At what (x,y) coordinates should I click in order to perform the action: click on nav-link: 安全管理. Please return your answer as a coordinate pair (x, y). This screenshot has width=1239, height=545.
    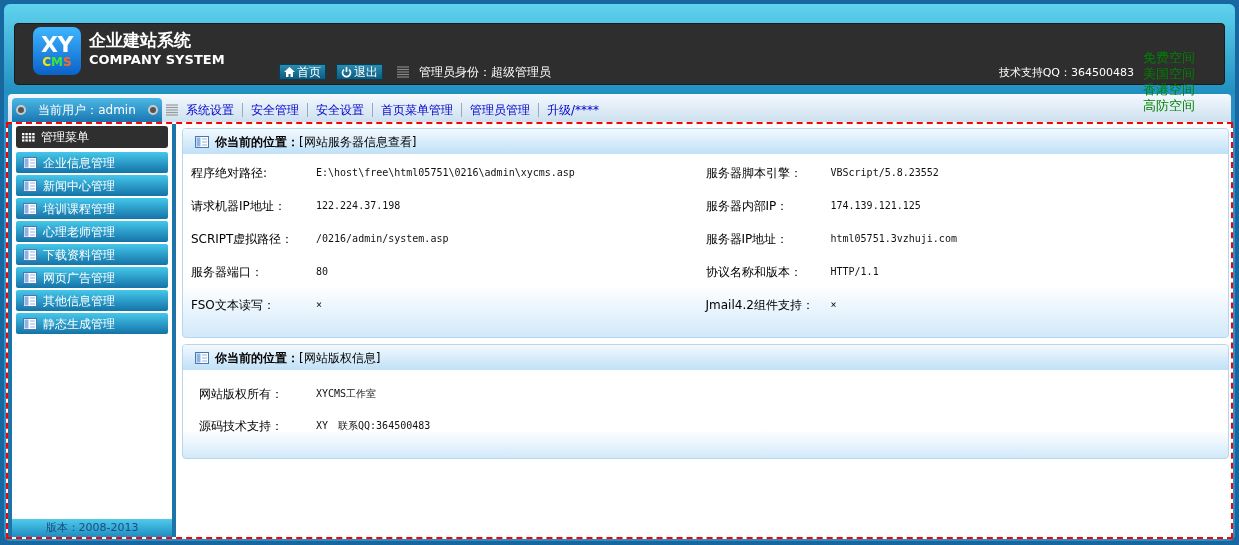
    Looking at the image, I should click on (275, 110).